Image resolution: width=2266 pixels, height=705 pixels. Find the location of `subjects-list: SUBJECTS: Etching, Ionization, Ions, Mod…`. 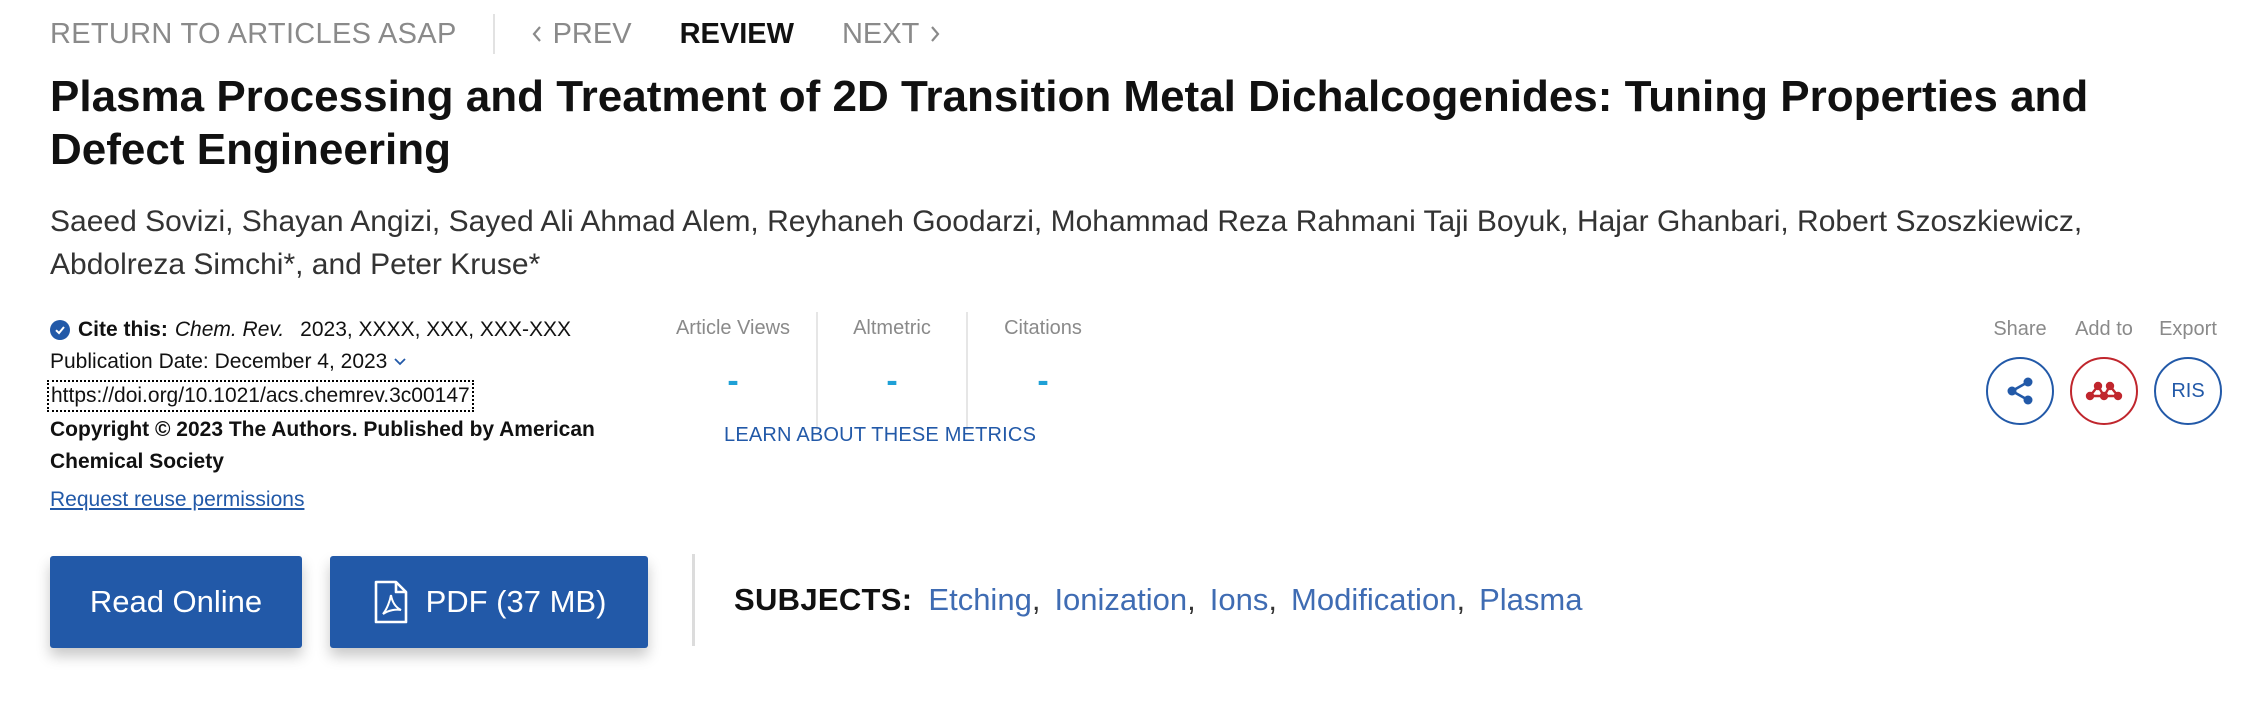

subjects-list: SUBJECTS: Etching, Ionization, Ions, Mod… is located at coordinates (1158, 600).